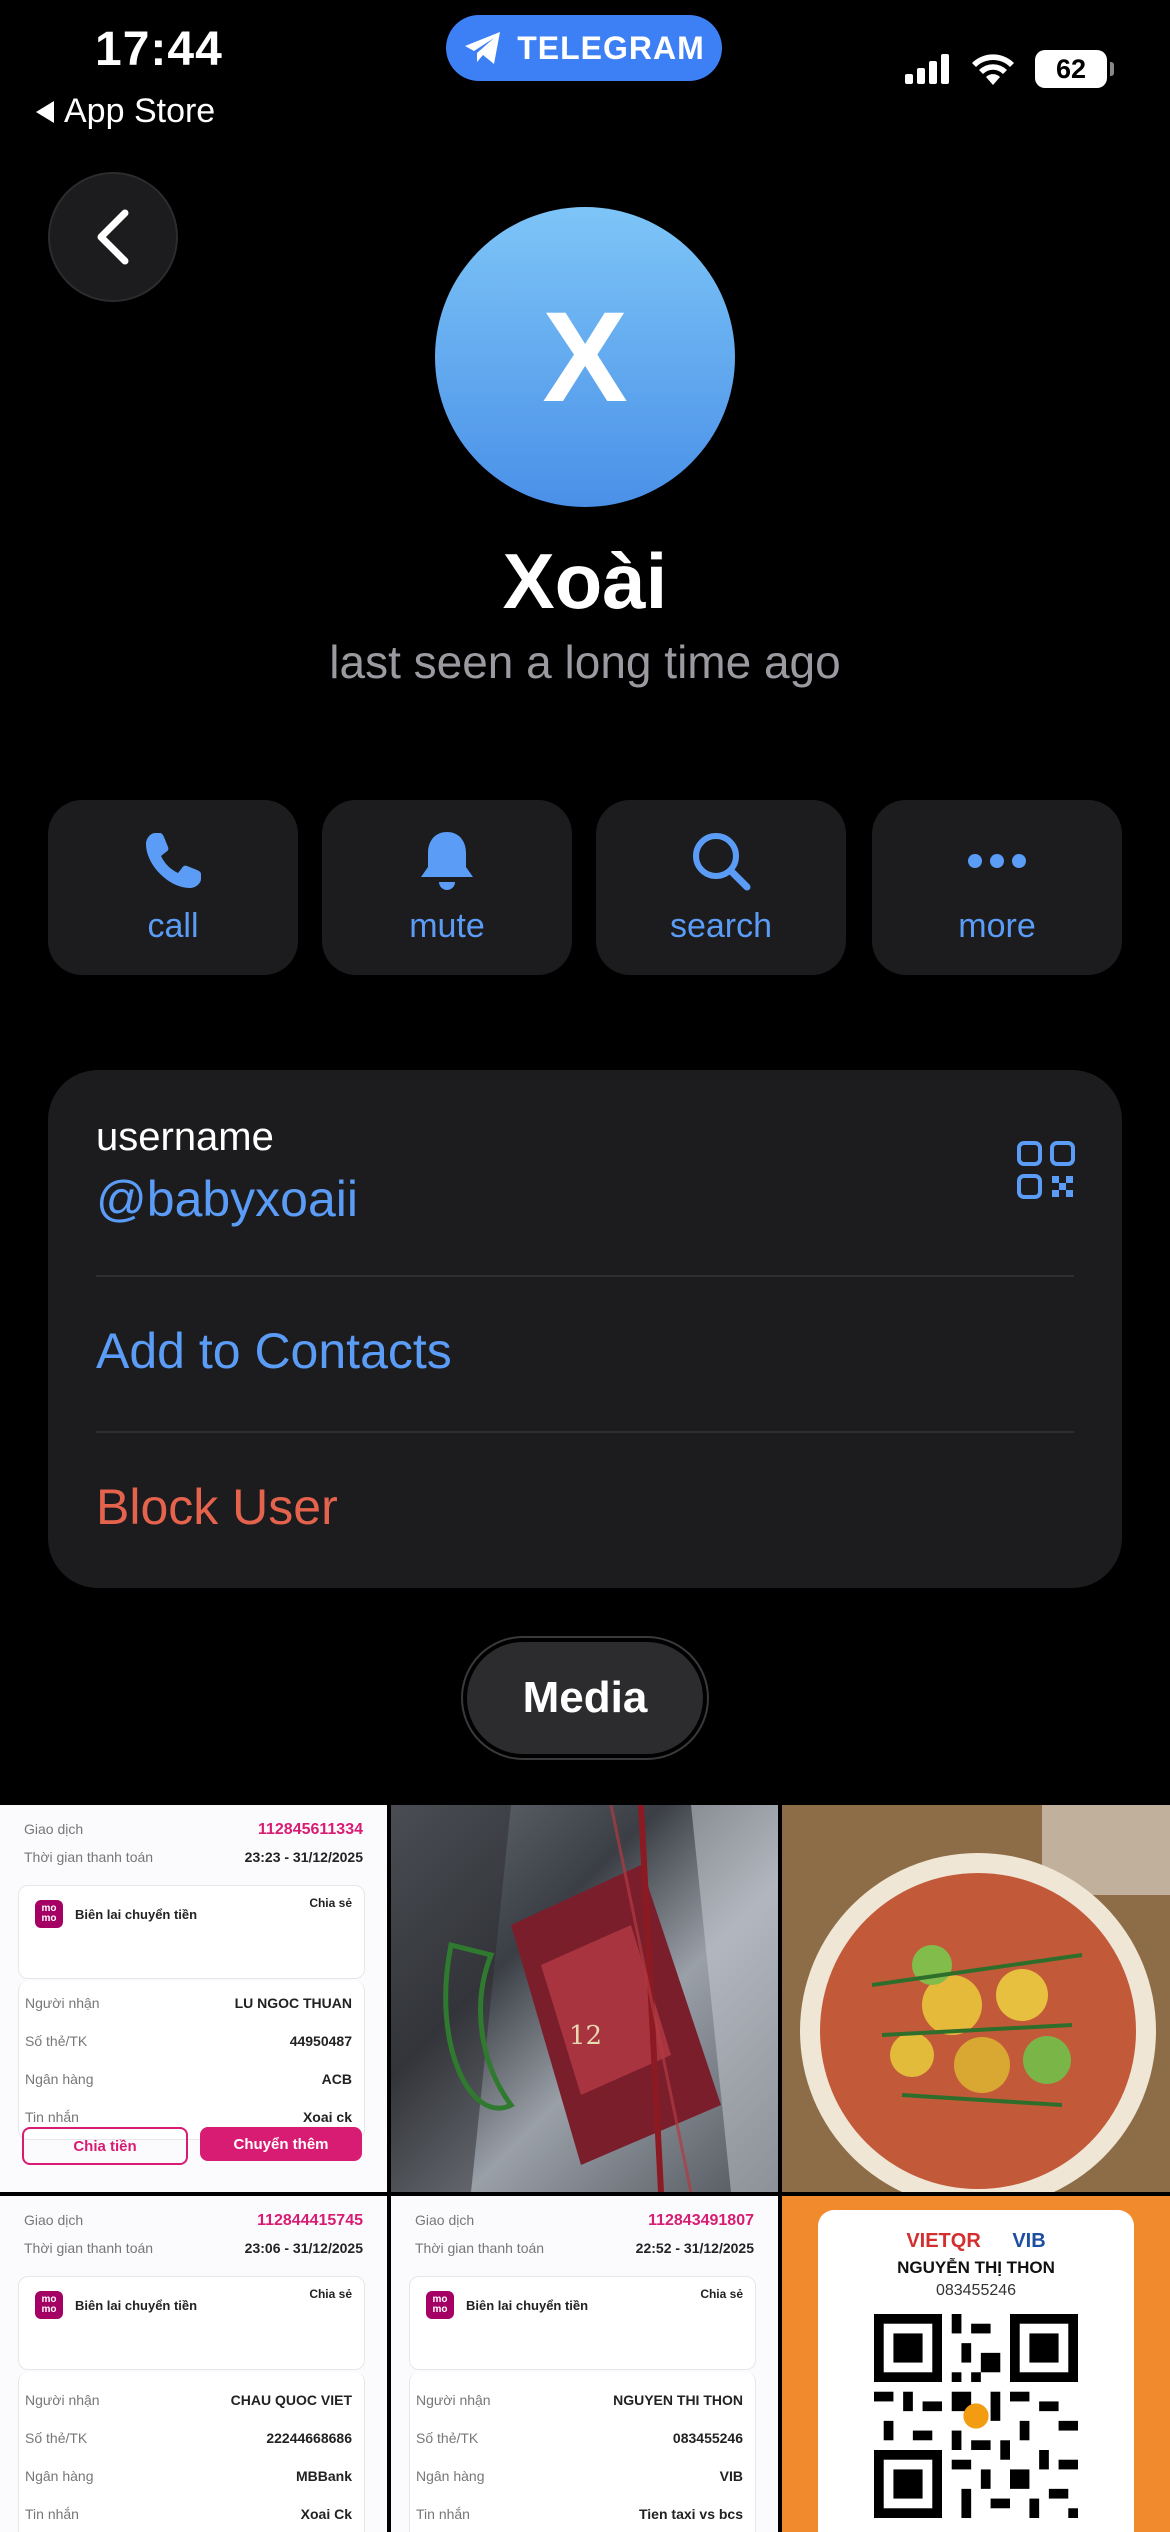 This screenshot has width=1170, height=2532. What do you see at coordinates (701, 2220) in the screenshot?
I see `tx-id: 112843491807` at bounding box center [701, 2220].